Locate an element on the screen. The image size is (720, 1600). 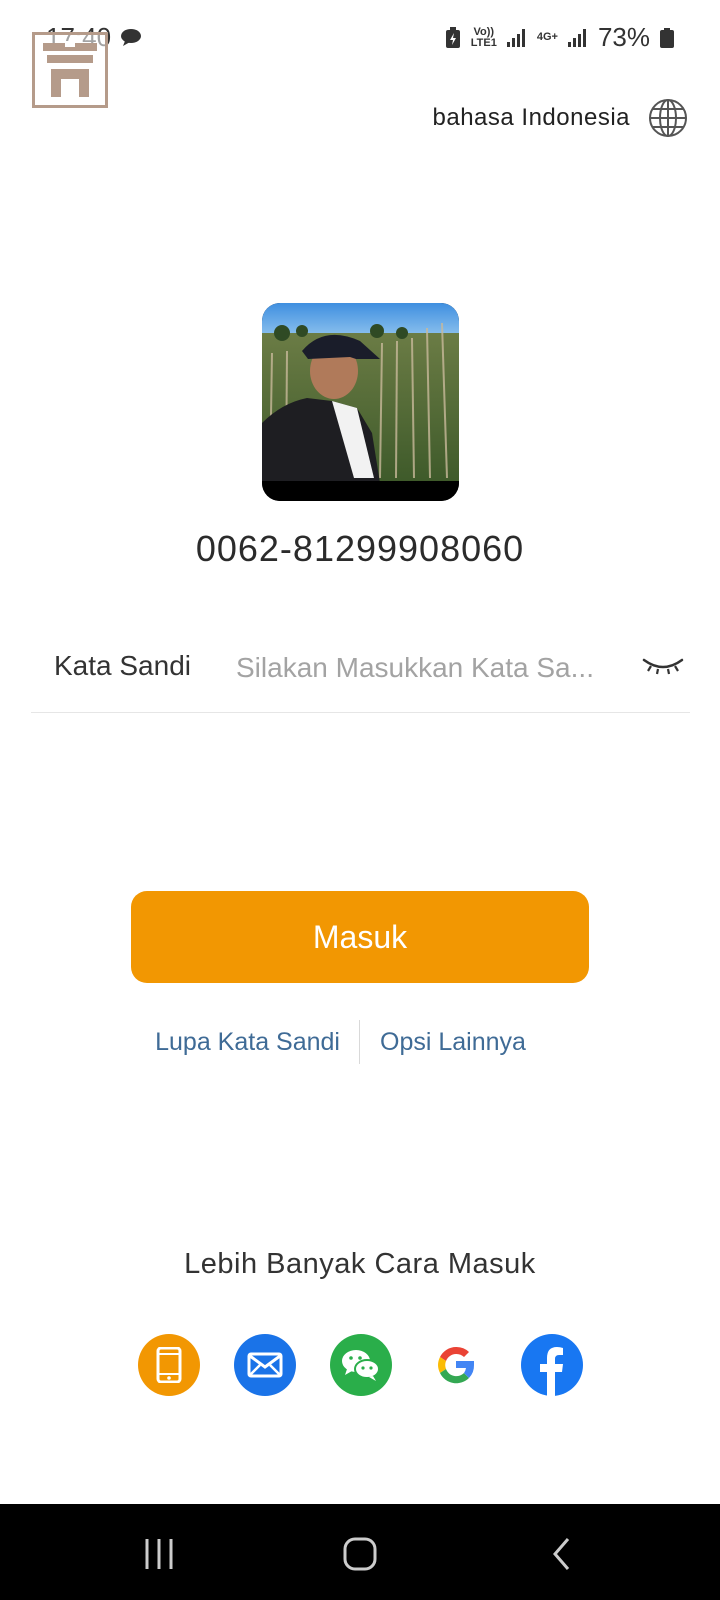
password-row: Kata Sandi is located at coordinates (360, 670).